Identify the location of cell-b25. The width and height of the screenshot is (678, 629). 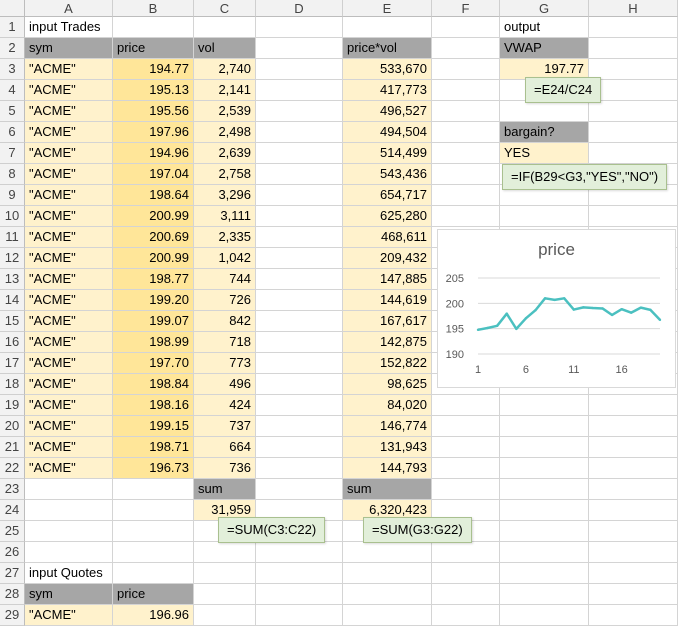
(153, 531).